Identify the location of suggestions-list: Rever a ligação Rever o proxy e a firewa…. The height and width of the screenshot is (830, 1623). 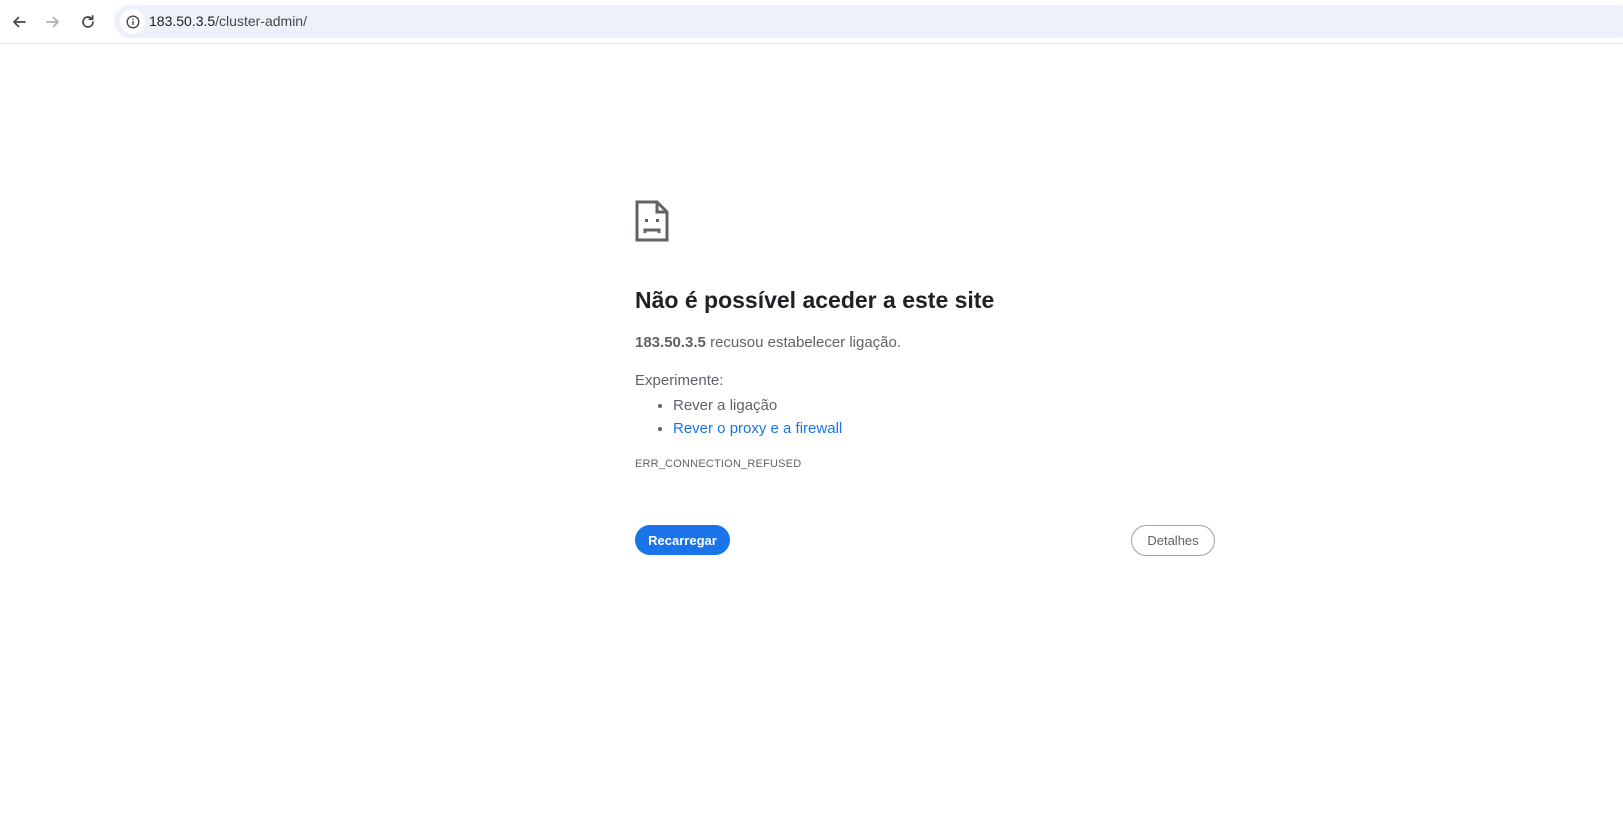
(738, 417).